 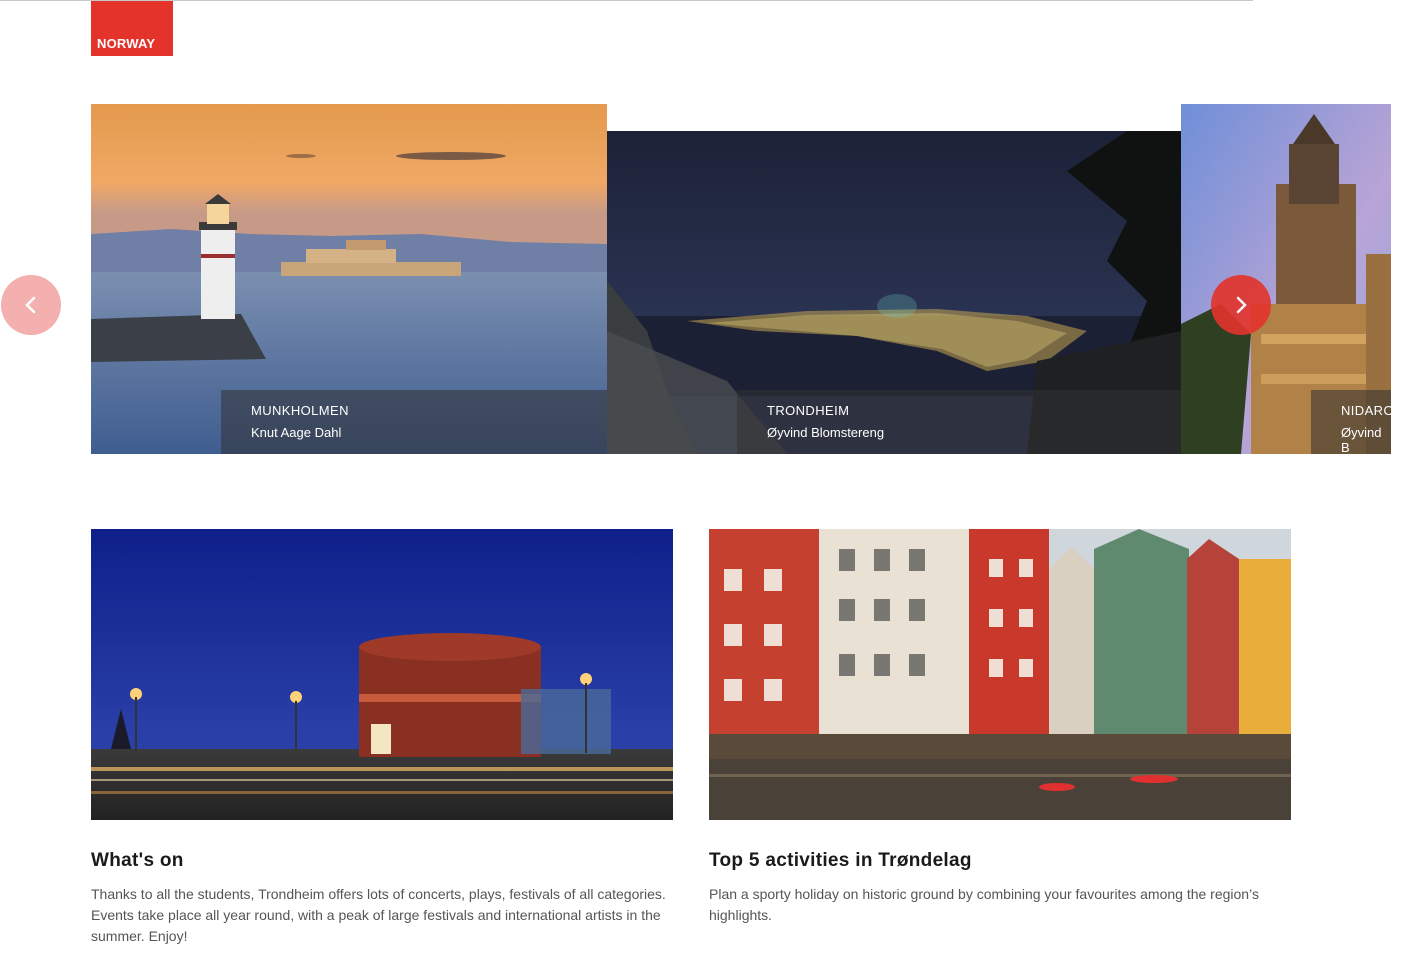 I want to click on whats-on-image, so click(x=382, y=674).